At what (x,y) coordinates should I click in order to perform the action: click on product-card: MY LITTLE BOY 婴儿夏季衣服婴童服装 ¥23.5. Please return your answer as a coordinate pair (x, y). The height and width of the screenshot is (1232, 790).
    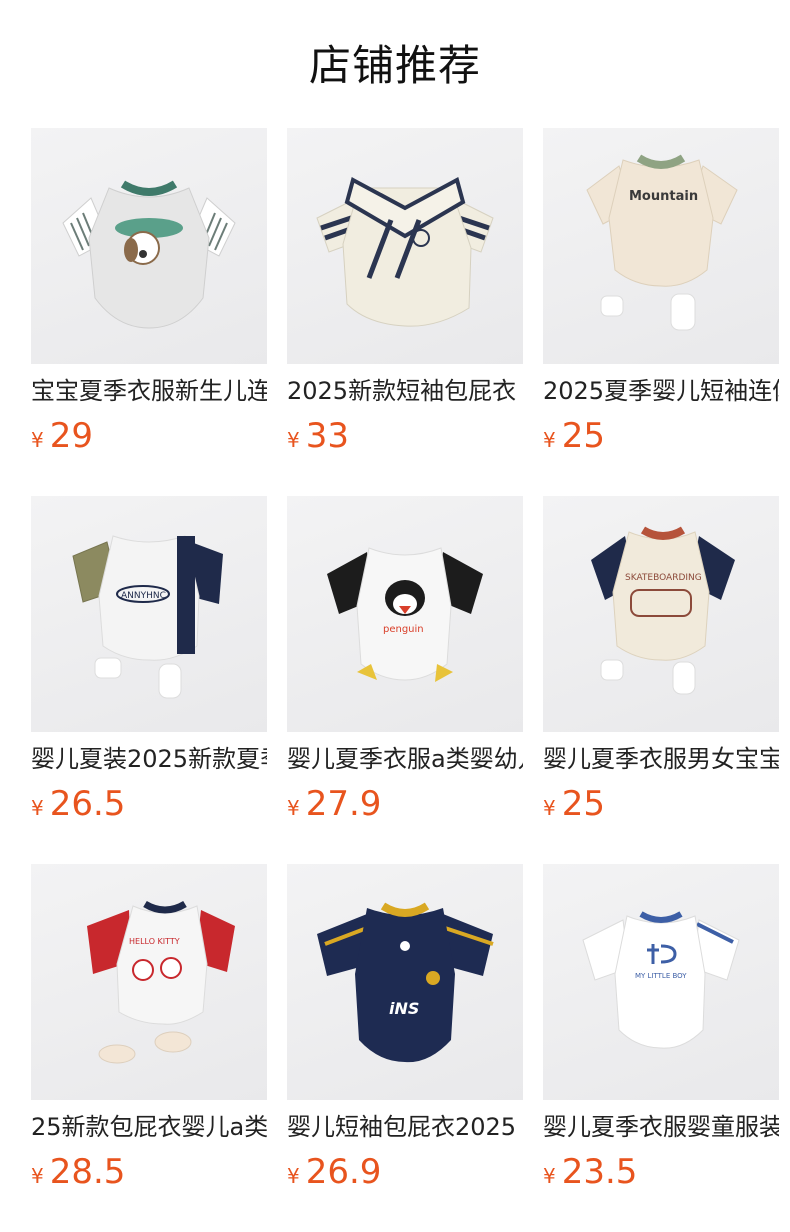
    Looking at the image, I should click on (661, 1034).